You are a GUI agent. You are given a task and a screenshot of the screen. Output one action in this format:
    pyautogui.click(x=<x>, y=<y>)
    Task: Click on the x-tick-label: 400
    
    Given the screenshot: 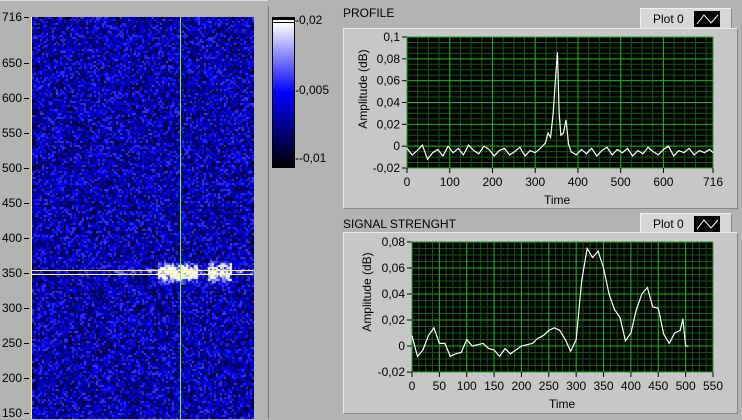 What is the action you would take?
    pyautogui.click(x=631, y=386)
    